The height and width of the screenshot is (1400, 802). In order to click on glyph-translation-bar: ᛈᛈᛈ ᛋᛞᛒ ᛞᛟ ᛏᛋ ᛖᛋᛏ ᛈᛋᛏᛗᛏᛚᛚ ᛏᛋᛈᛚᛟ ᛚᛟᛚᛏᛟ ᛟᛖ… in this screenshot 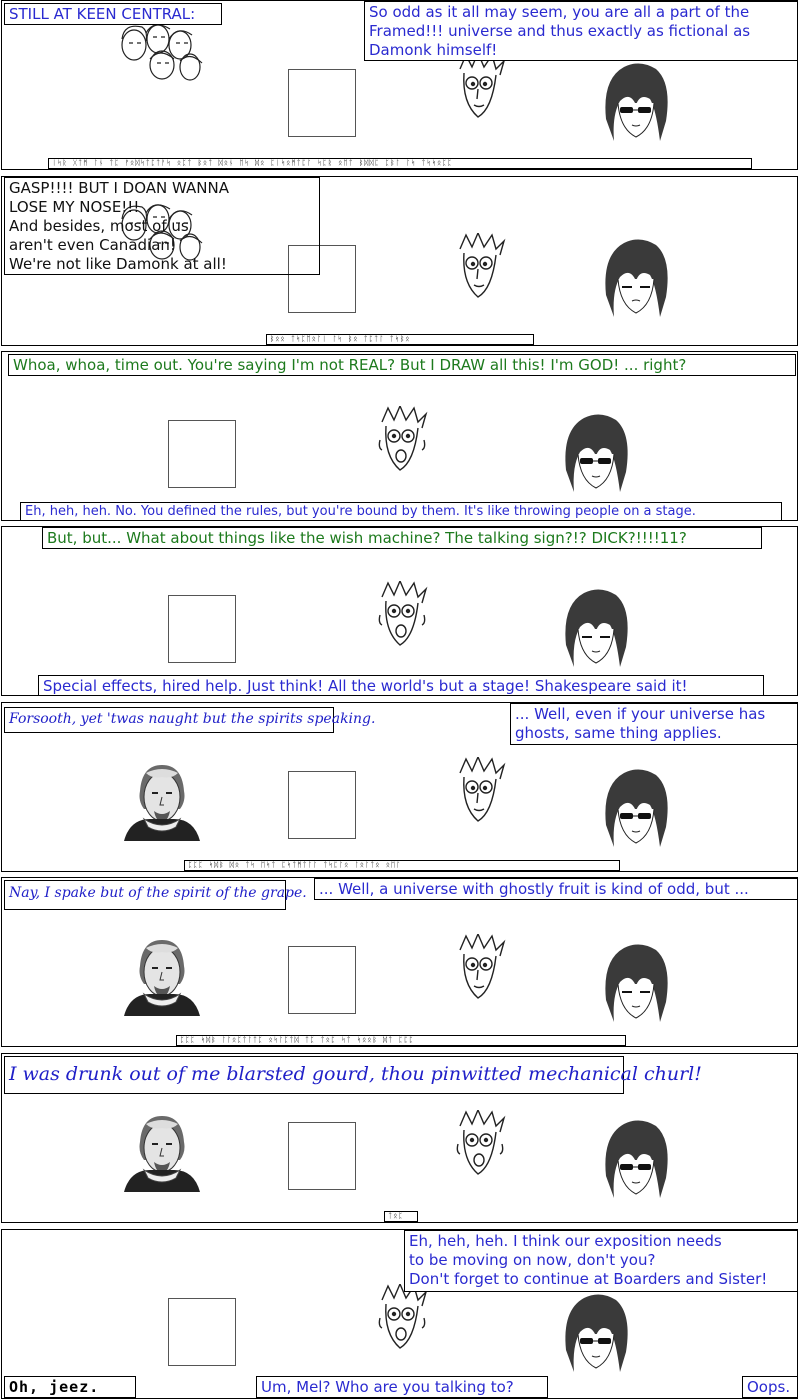, I will do `click(402, 865)`.